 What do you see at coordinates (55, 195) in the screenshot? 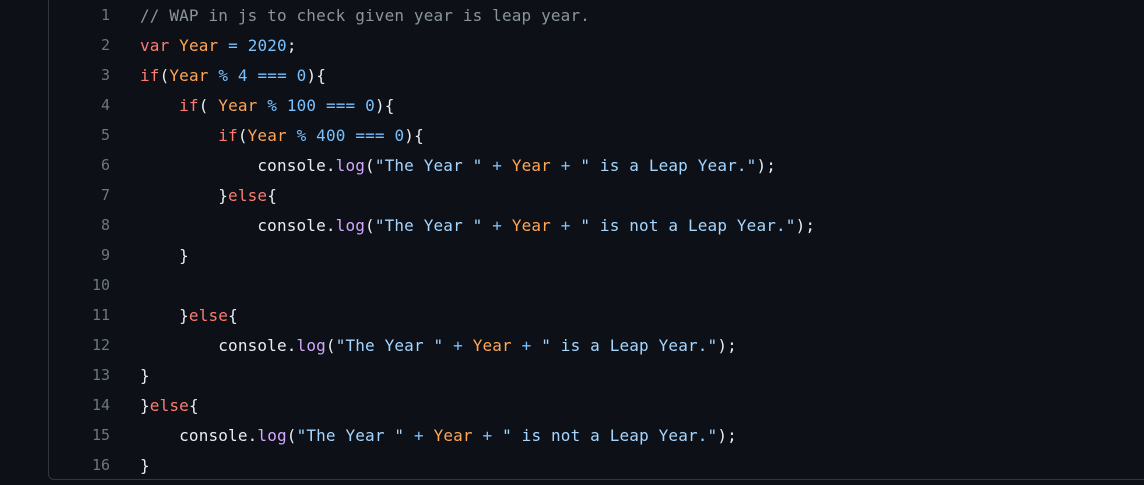
I see `line-number: 7` at bounding box center [55, 195].